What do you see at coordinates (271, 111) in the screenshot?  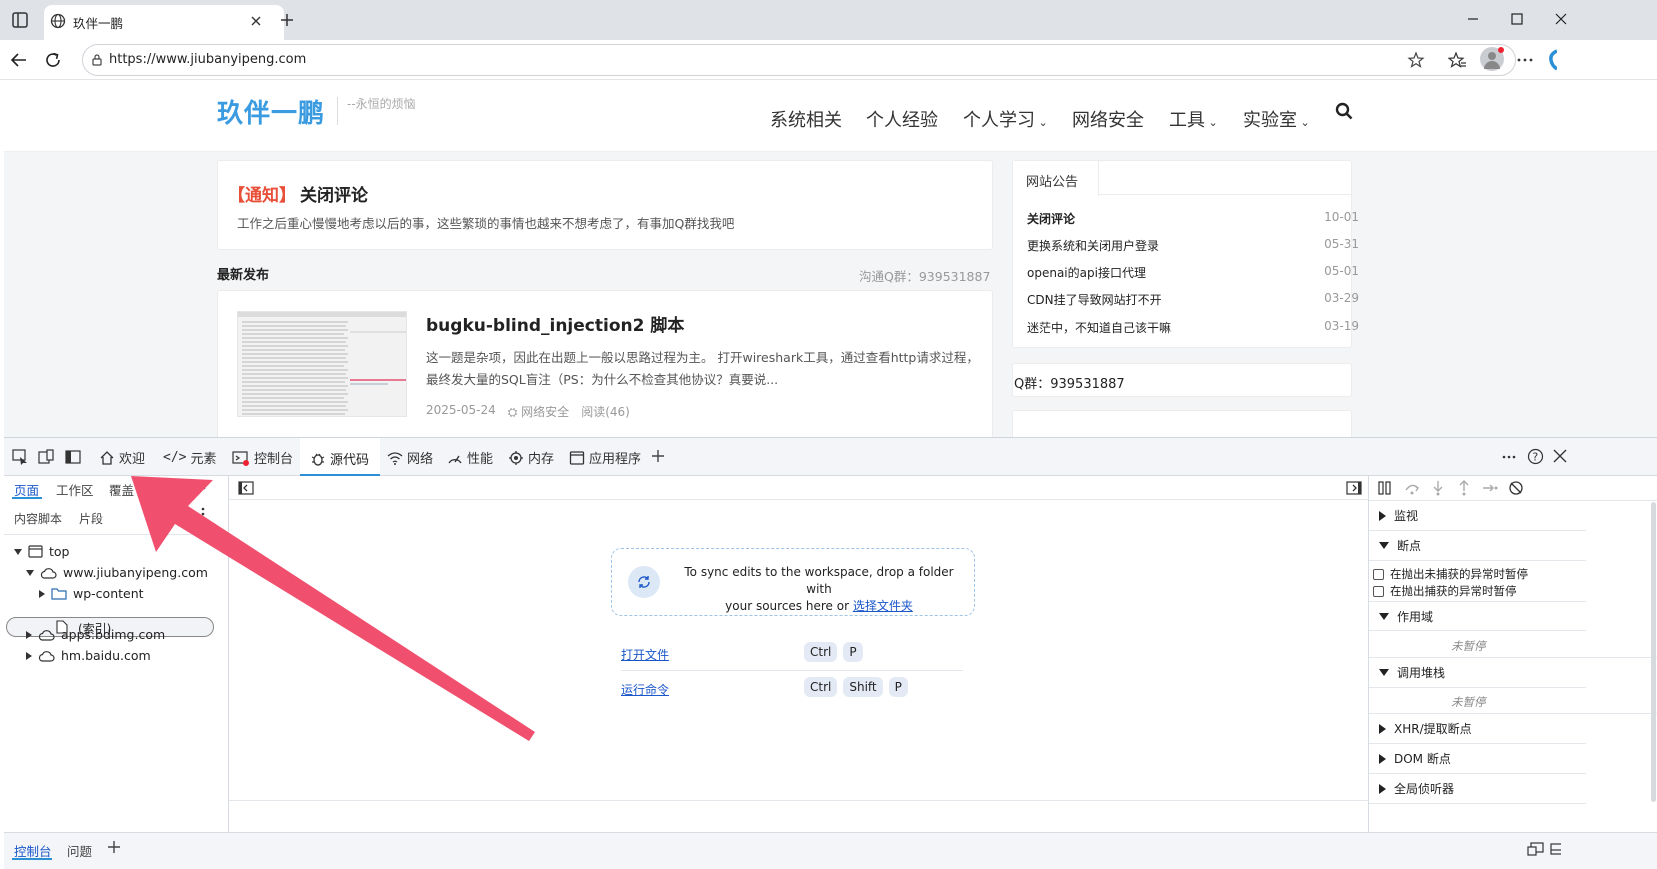 I see `site-logo: 玖伴一鹏` at bounding box center [271, 111].